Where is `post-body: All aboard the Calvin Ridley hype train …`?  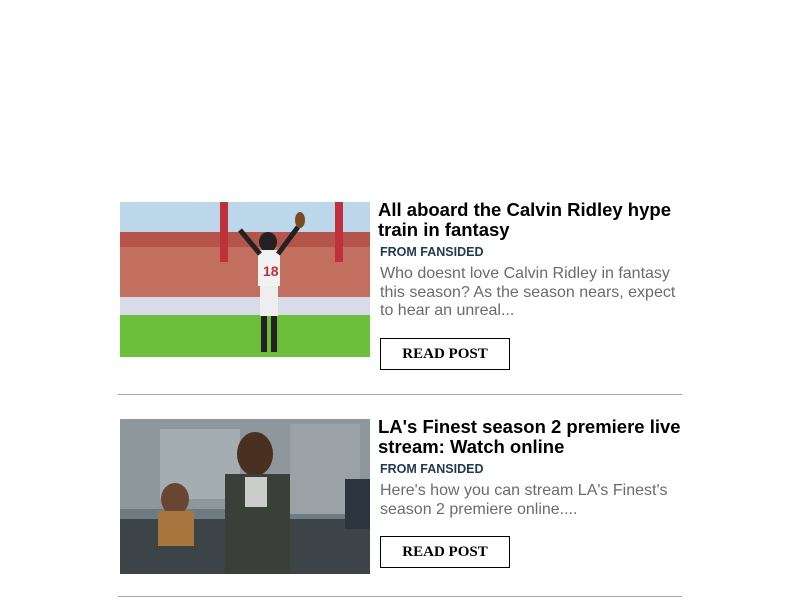
post-body: All aboard the Calvin Ridley hype train … is located at coordinates (530, 285).